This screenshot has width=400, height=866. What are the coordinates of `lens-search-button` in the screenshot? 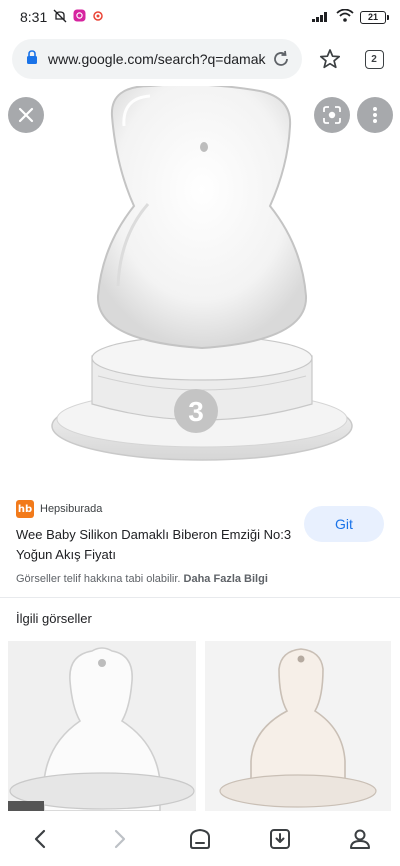 It's located at (332, 115).